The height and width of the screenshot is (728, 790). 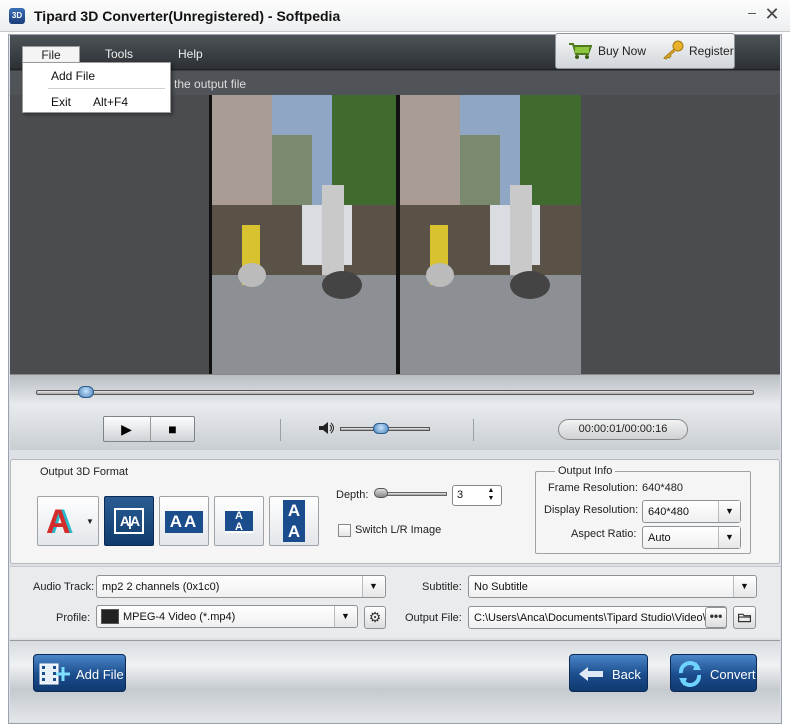 I want to click on depth-handle, so click(x=381, y=493).